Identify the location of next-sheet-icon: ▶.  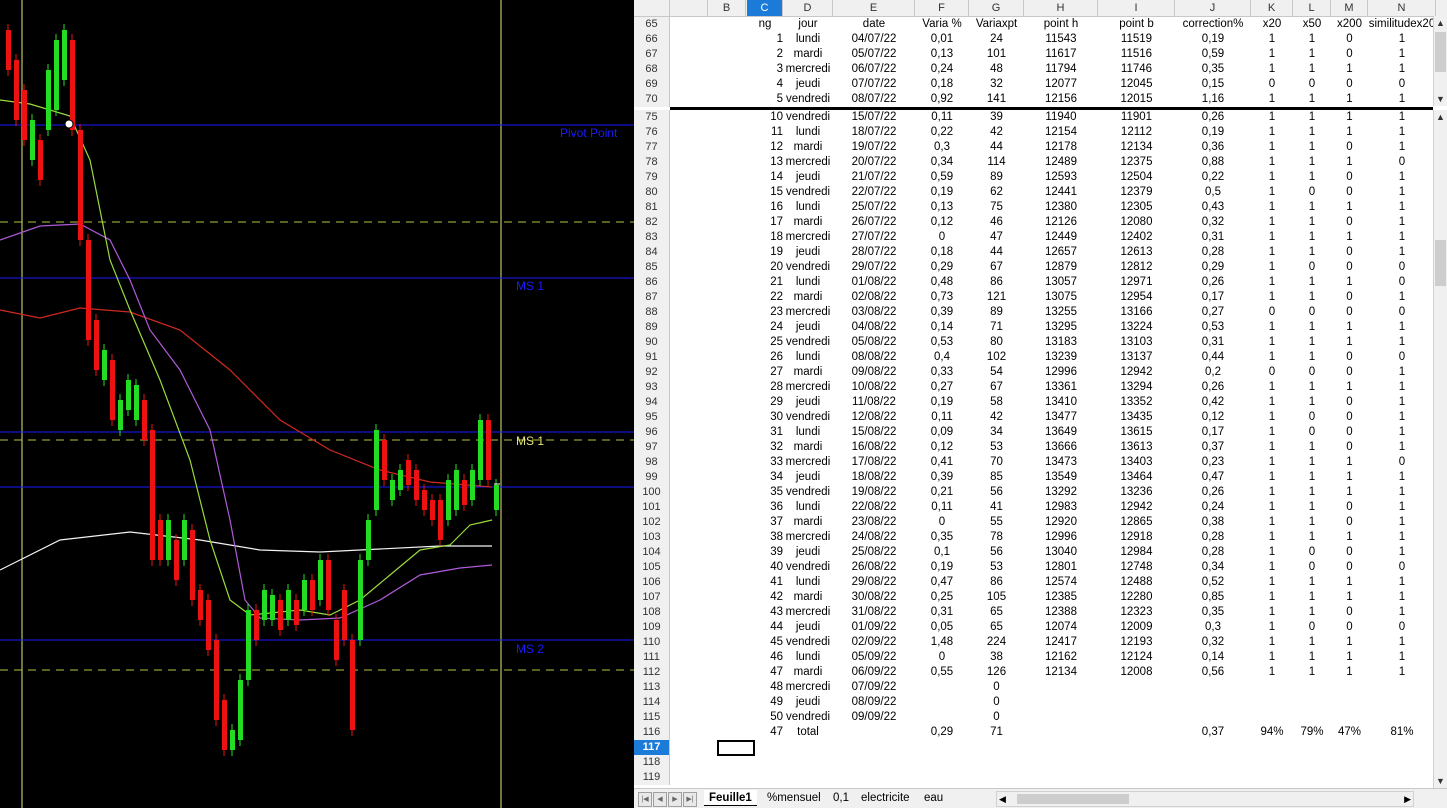
(675, 799).